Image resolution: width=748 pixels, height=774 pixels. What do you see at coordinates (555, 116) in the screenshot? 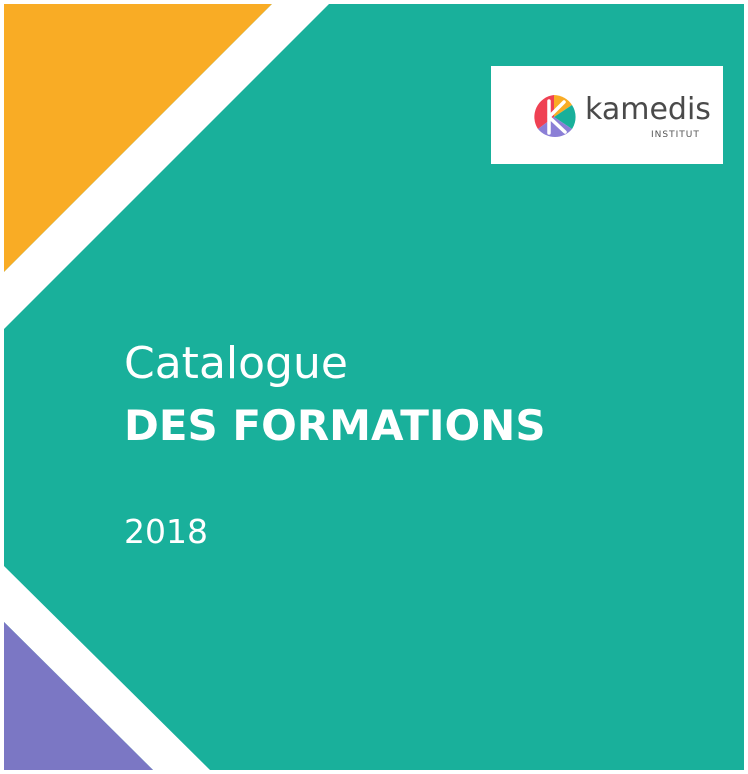
I see `kamedis-logo-icon` at bounding box center [555, 116].